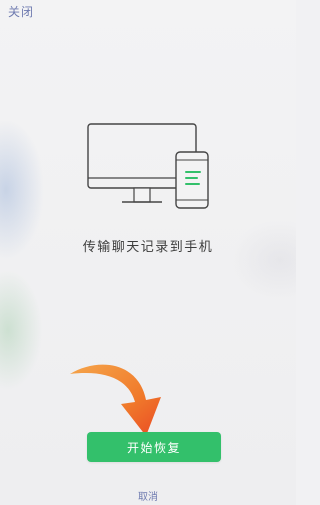 The image size is (320, 505). Describe the element at coordinates (148, 495) in the screenshot. I see `cancel-button: 取消` at that location.